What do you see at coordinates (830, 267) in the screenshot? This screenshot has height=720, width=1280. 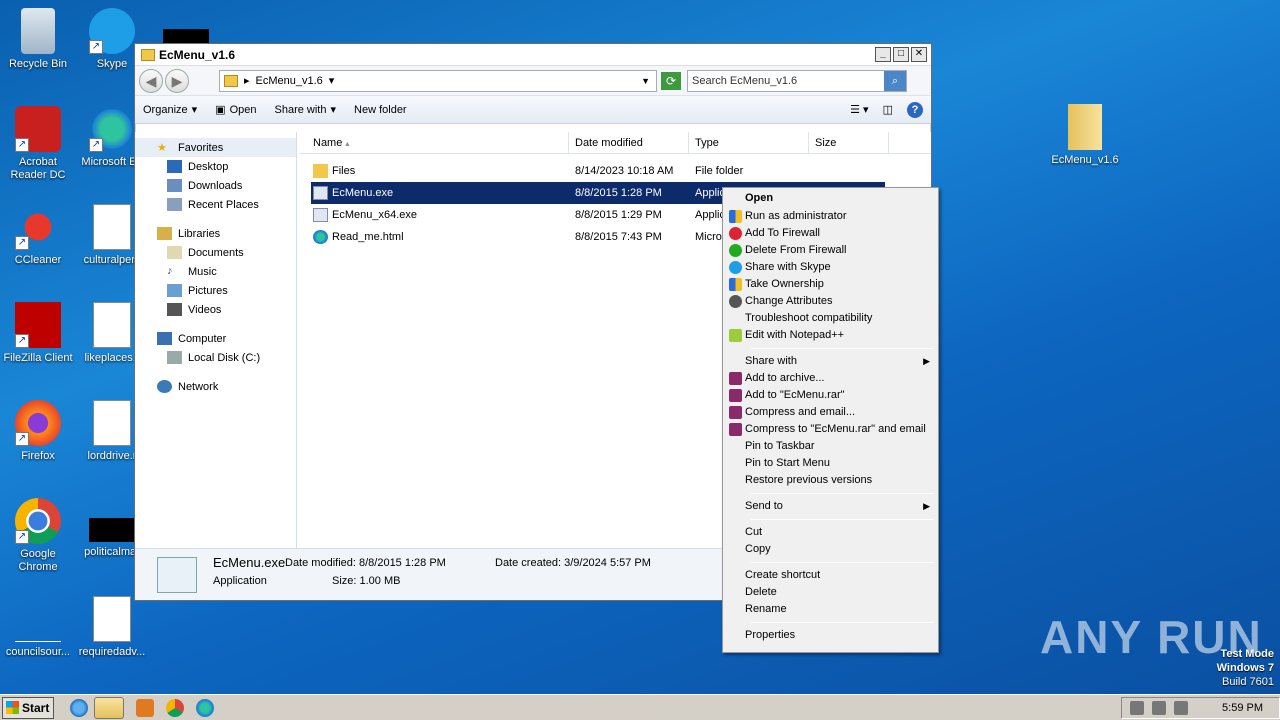 I see `menu-share-with-skype: Share with Skype` at bounding box center [830, 267].